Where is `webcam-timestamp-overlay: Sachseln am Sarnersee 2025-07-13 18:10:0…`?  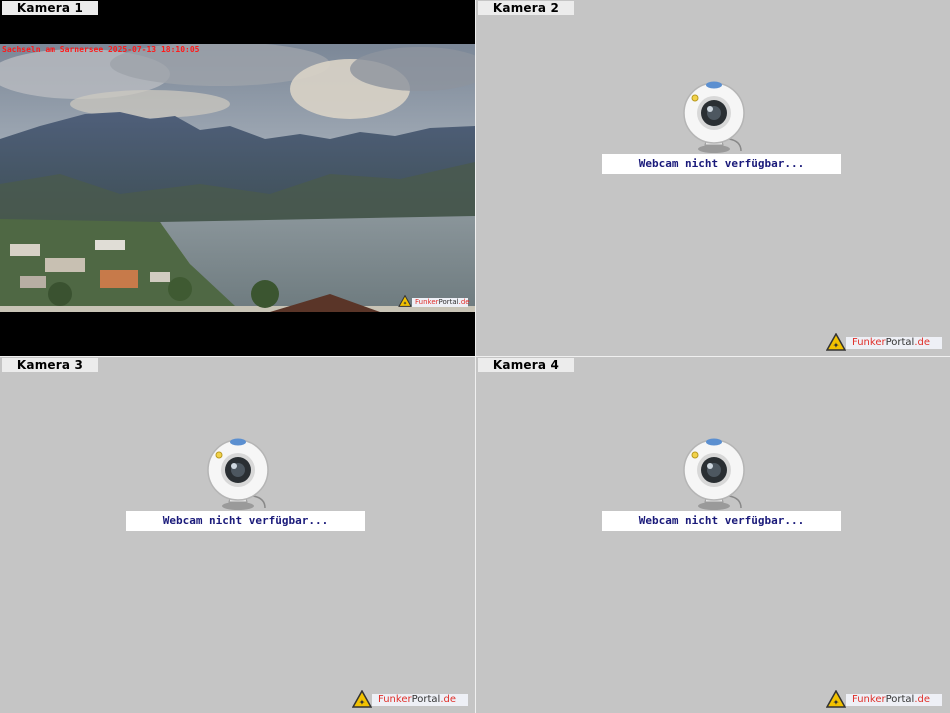 webcam-timestamp-overlay: Sachseln am Sarnersee 2025-07-13 18:10:0… is located at coordinates (101, 49).